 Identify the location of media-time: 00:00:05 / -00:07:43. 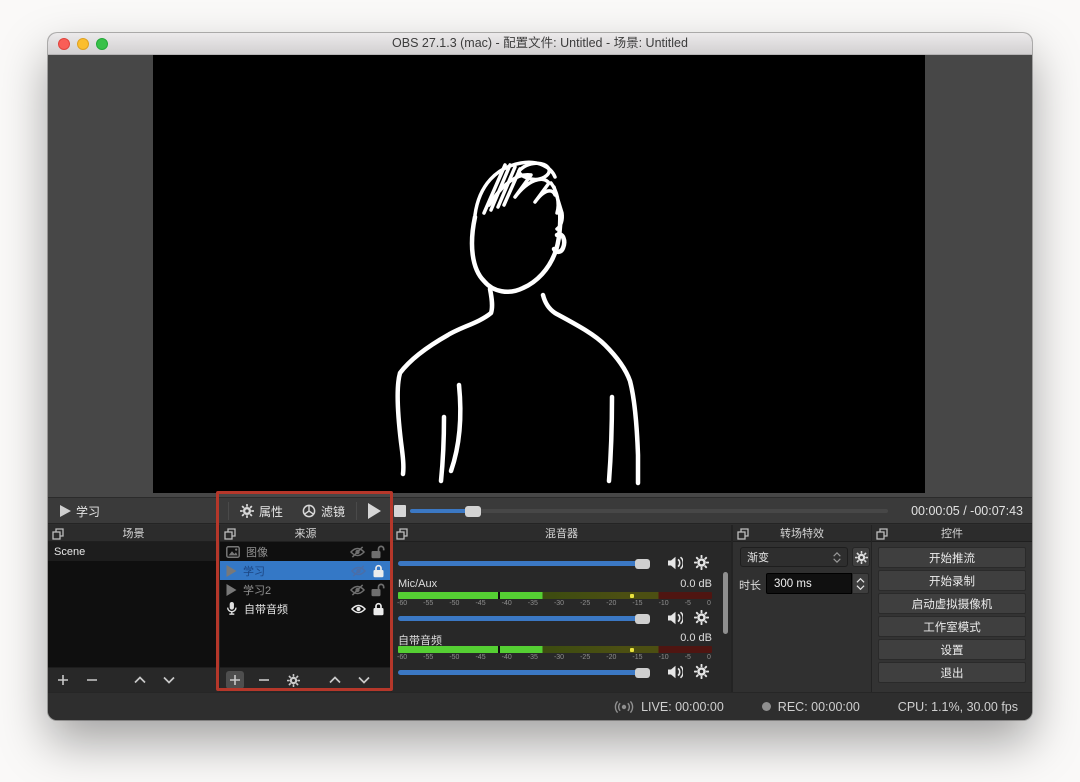
(967, 511).